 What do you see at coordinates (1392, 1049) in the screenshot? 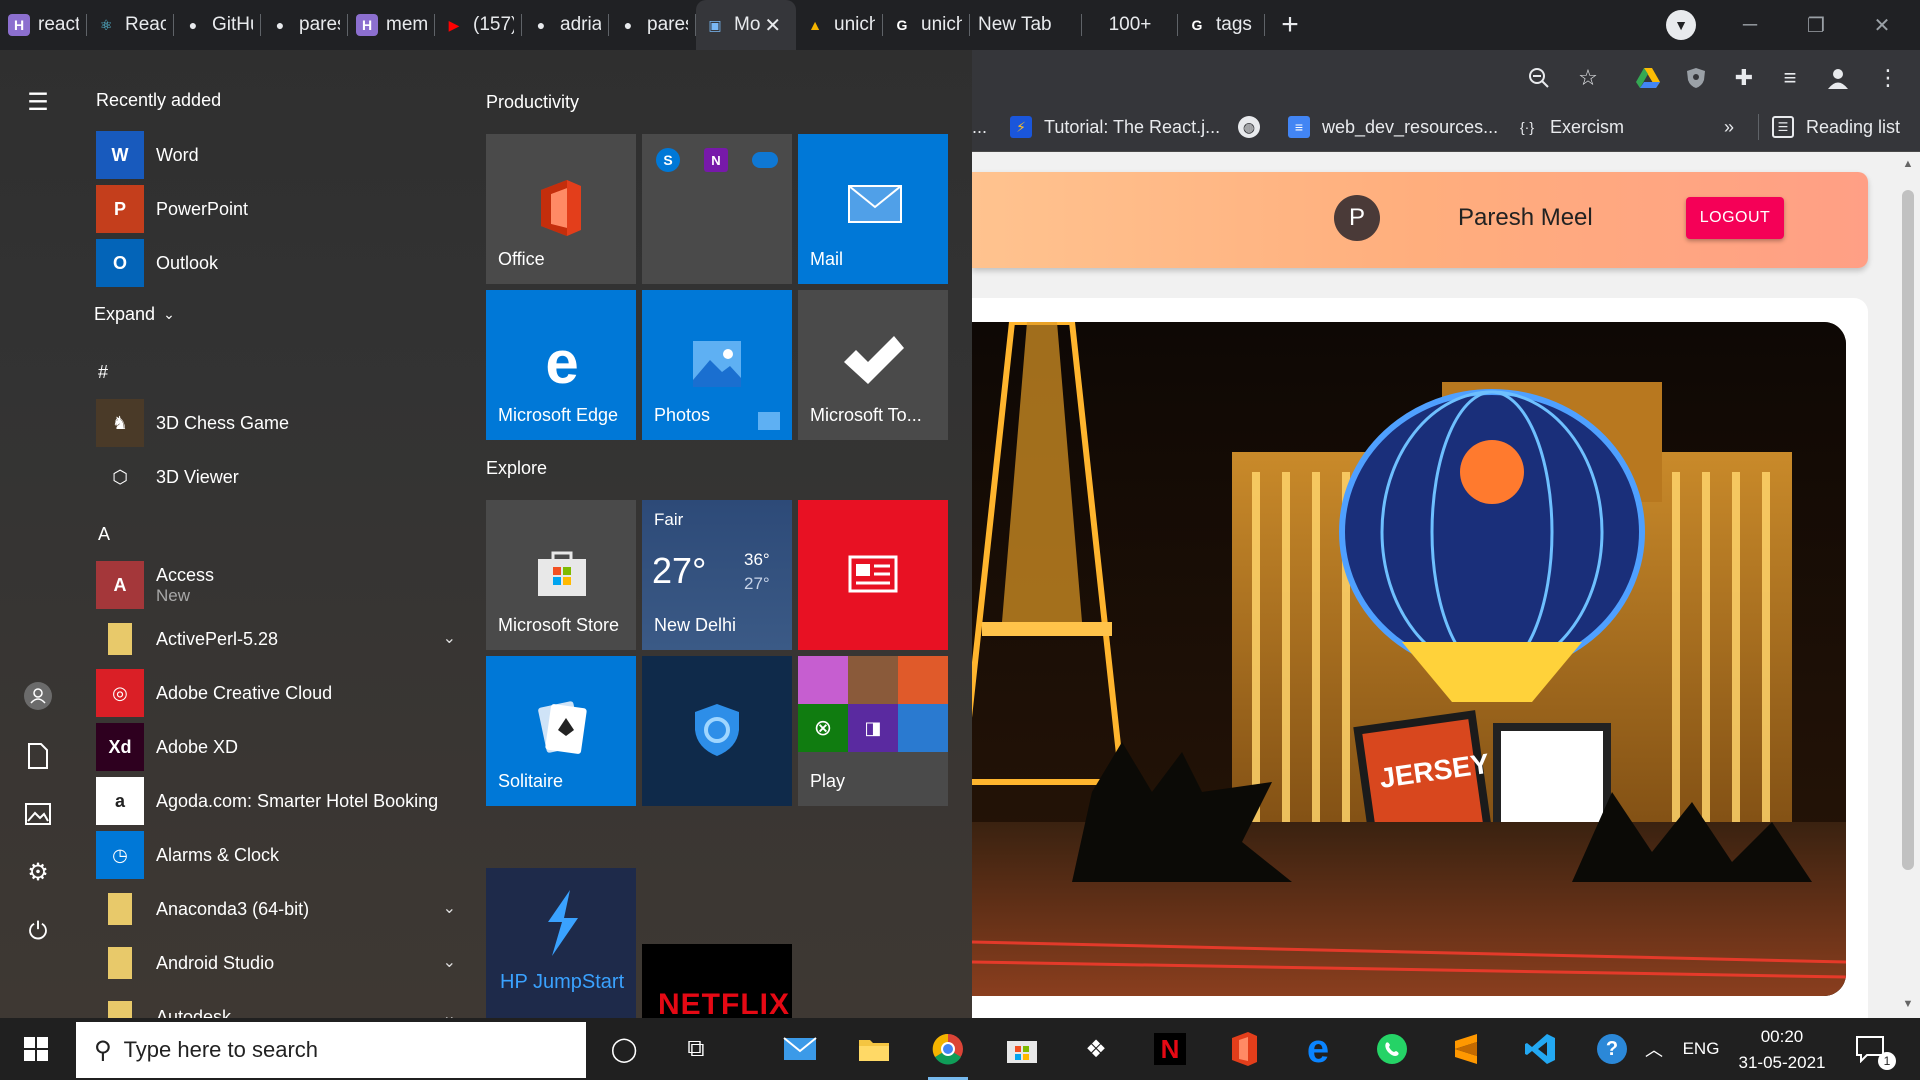
I see `whatsapp-icon` at bounding box center [1392, 1049].